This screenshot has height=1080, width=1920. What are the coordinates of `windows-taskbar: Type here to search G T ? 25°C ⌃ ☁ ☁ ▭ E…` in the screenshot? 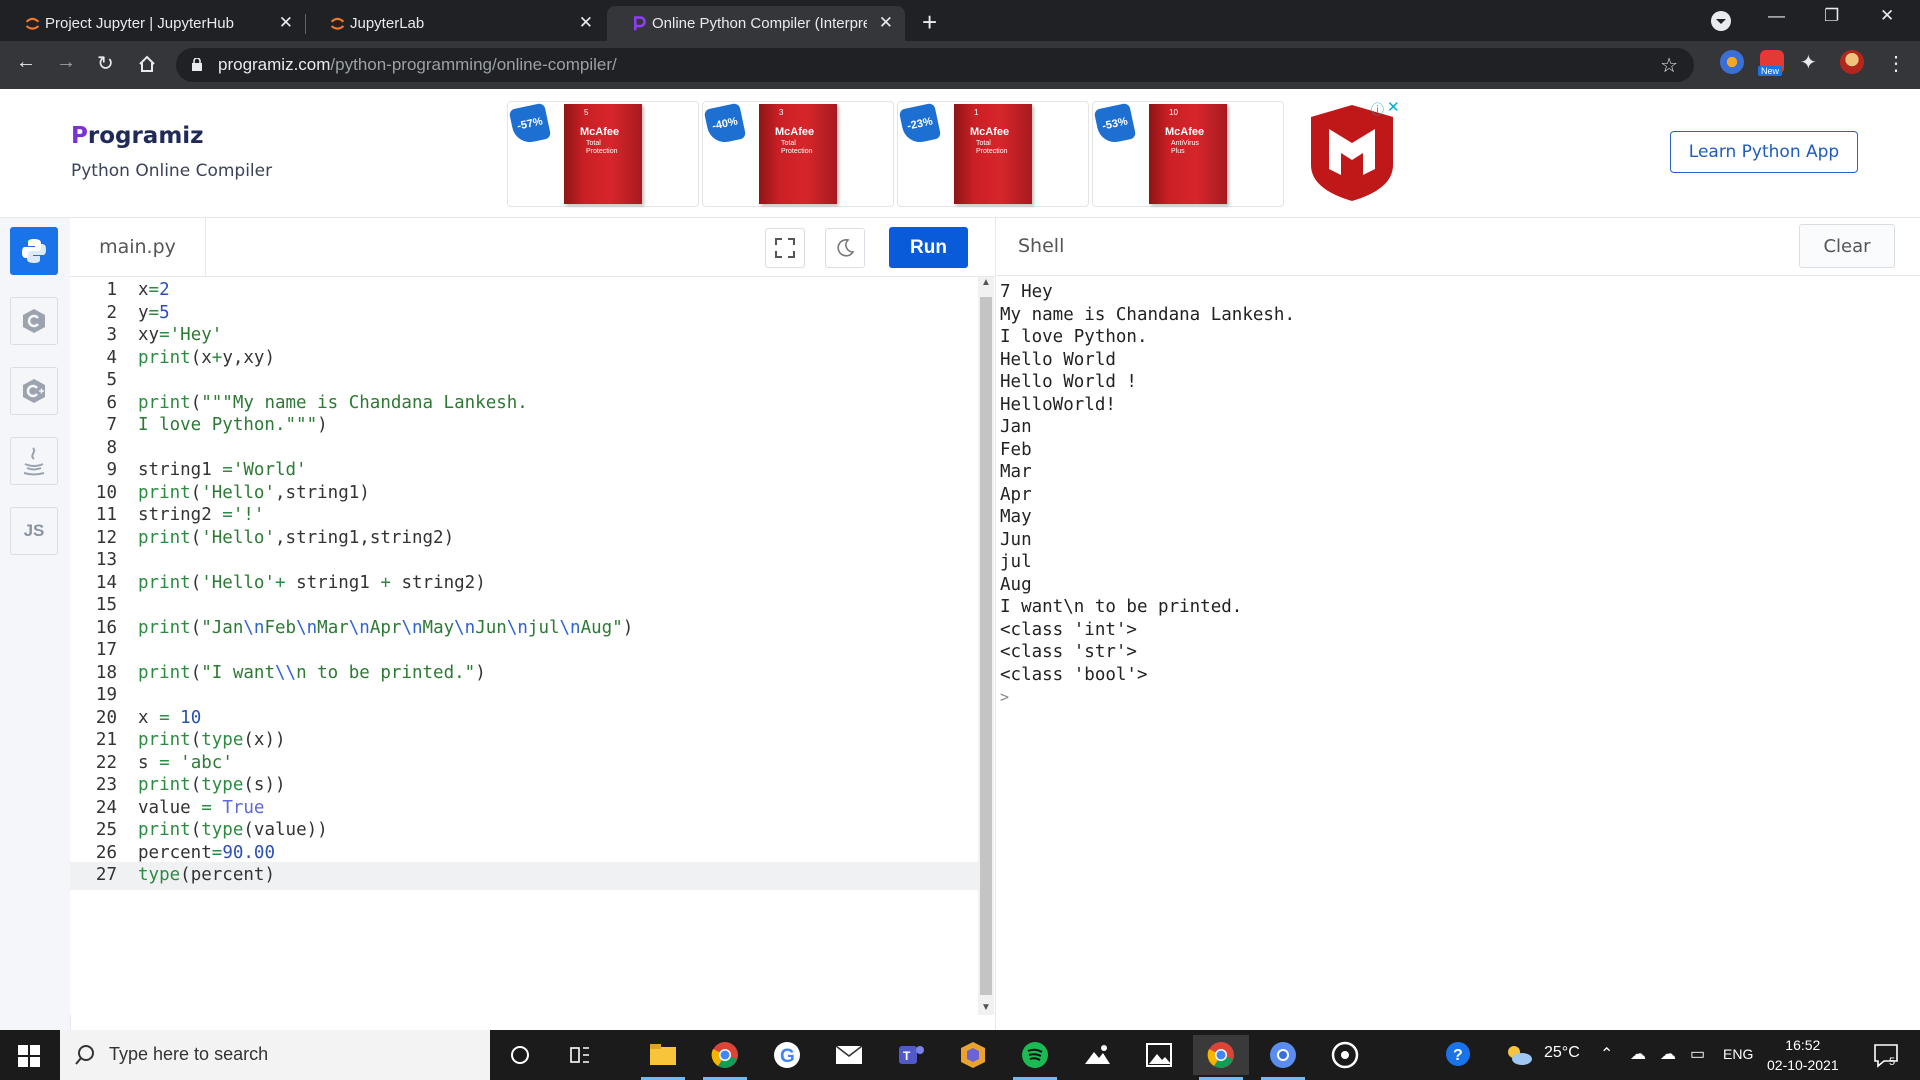 It's located at (960, 1055).